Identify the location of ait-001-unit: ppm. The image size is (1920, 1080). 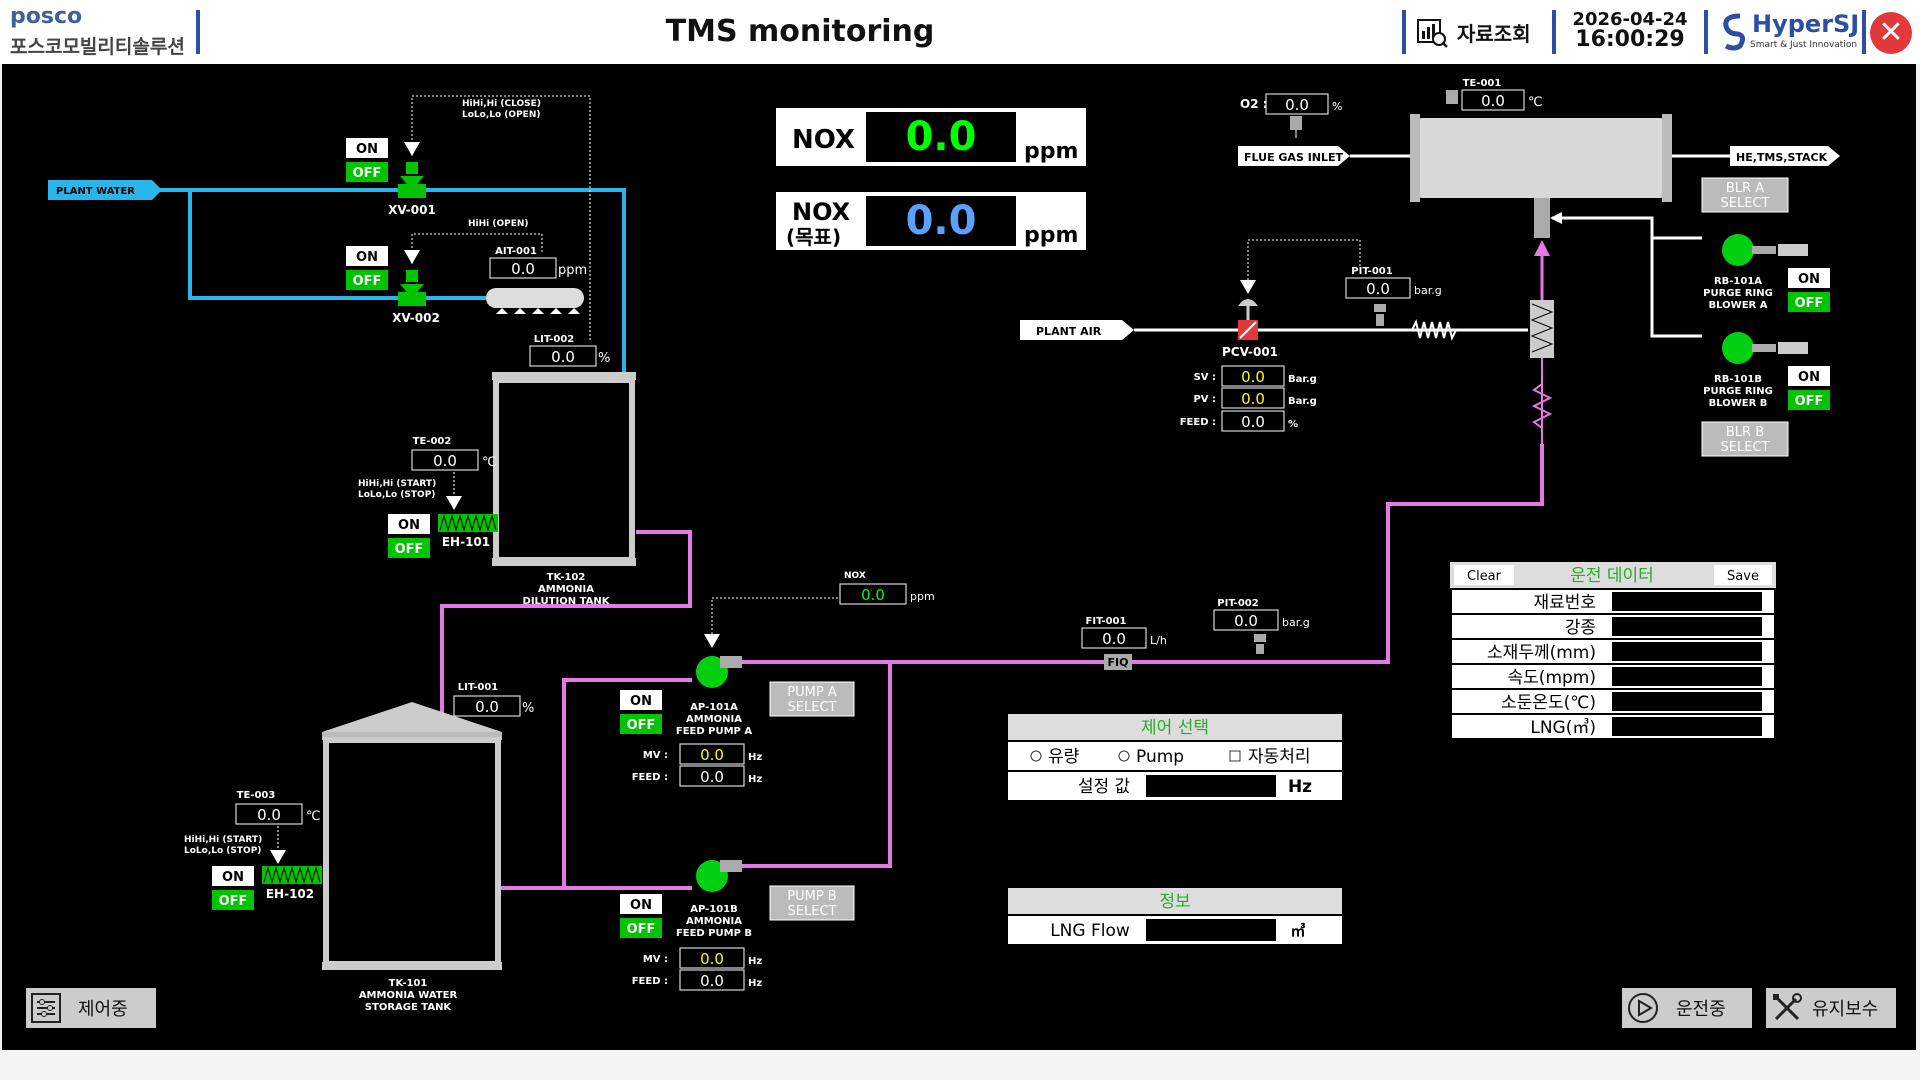
(572, 270).